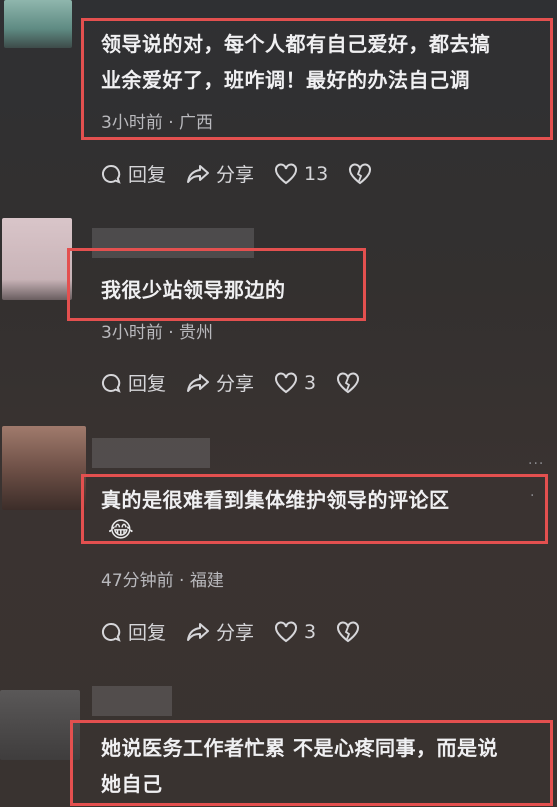 The image size is (557, 807). Describe the element at coordinates (316, 173) in the screenshot. I see `like-count: 13` at that location.